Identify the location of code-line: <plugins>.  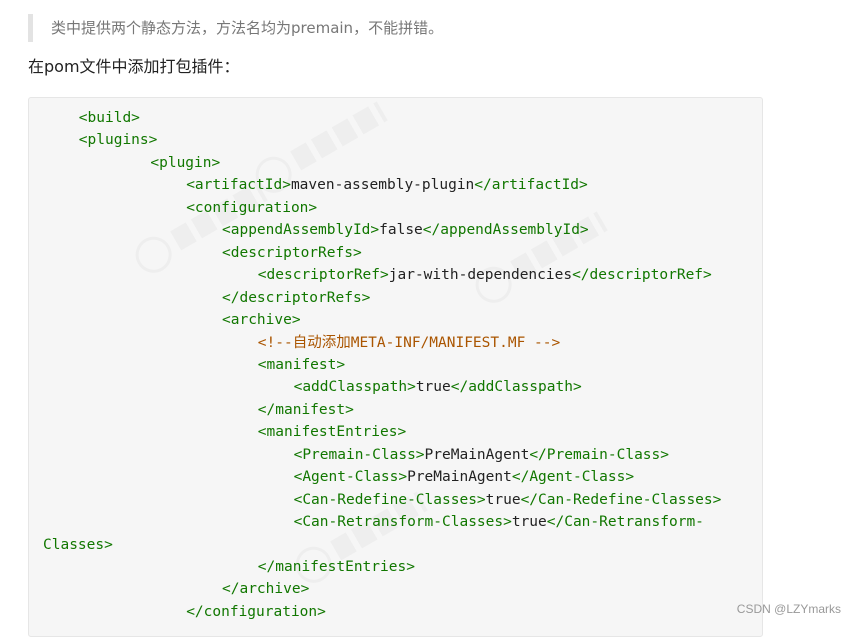
(118, 140).